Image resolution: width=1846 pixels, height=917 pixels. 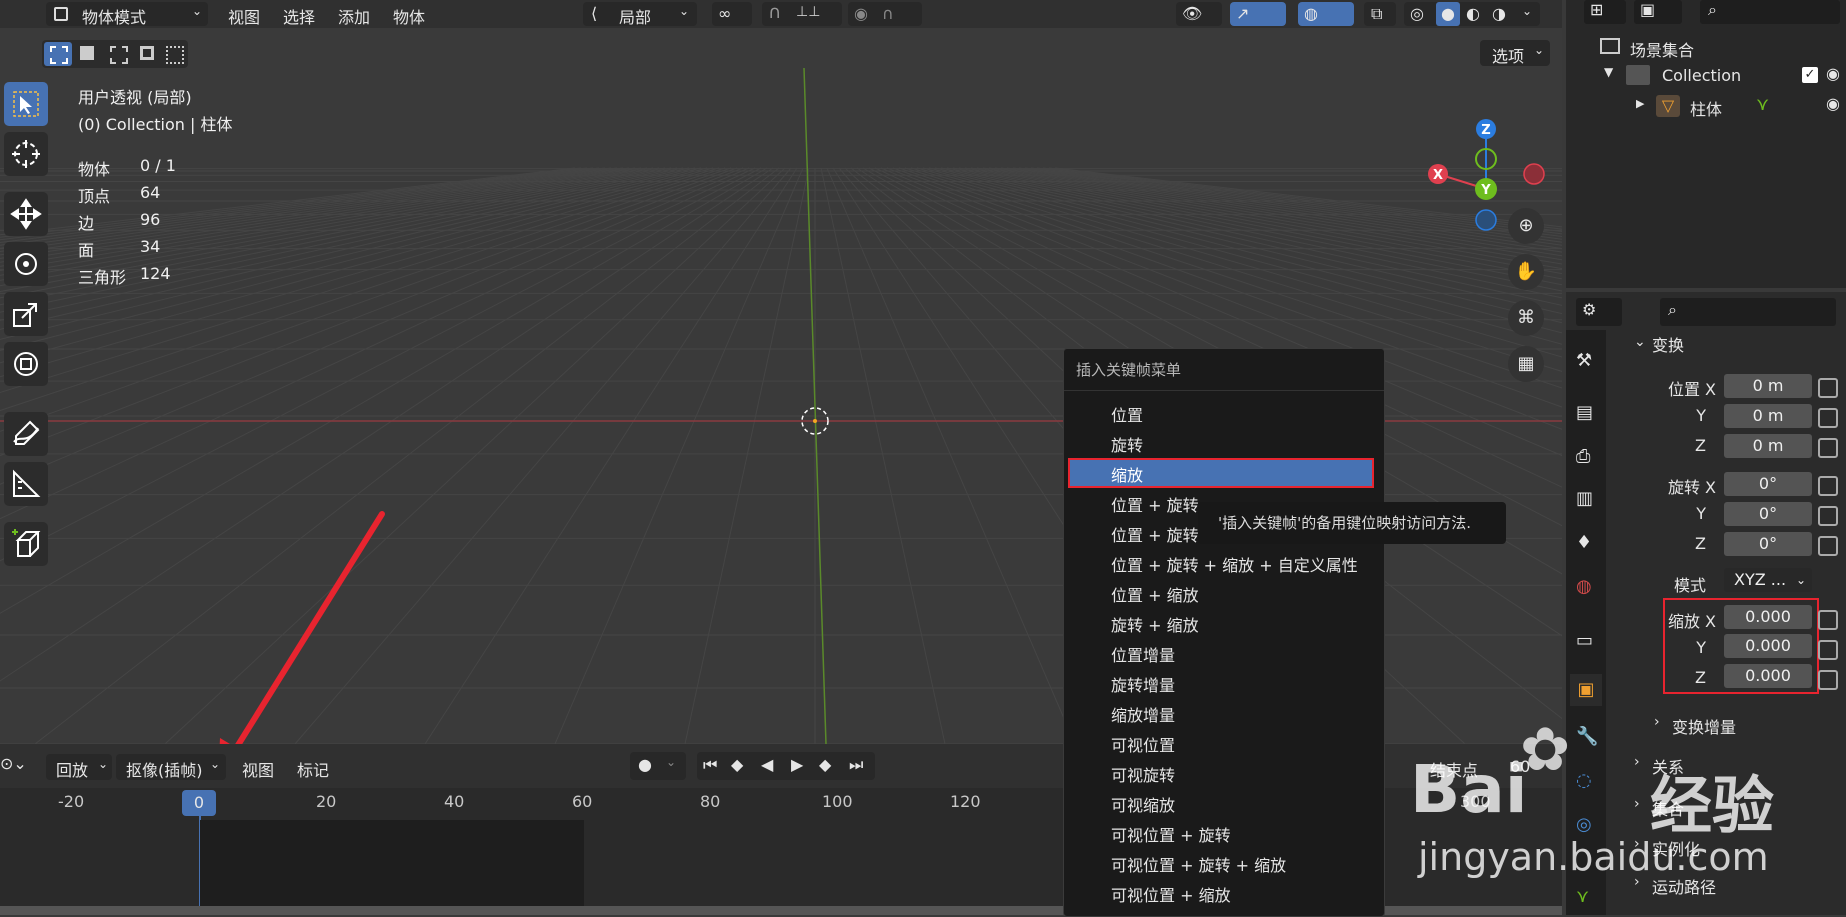 I want to click on menu-item-visual-location-rotation: 可视位置 + 旋转, so click(x=1171, y=834).